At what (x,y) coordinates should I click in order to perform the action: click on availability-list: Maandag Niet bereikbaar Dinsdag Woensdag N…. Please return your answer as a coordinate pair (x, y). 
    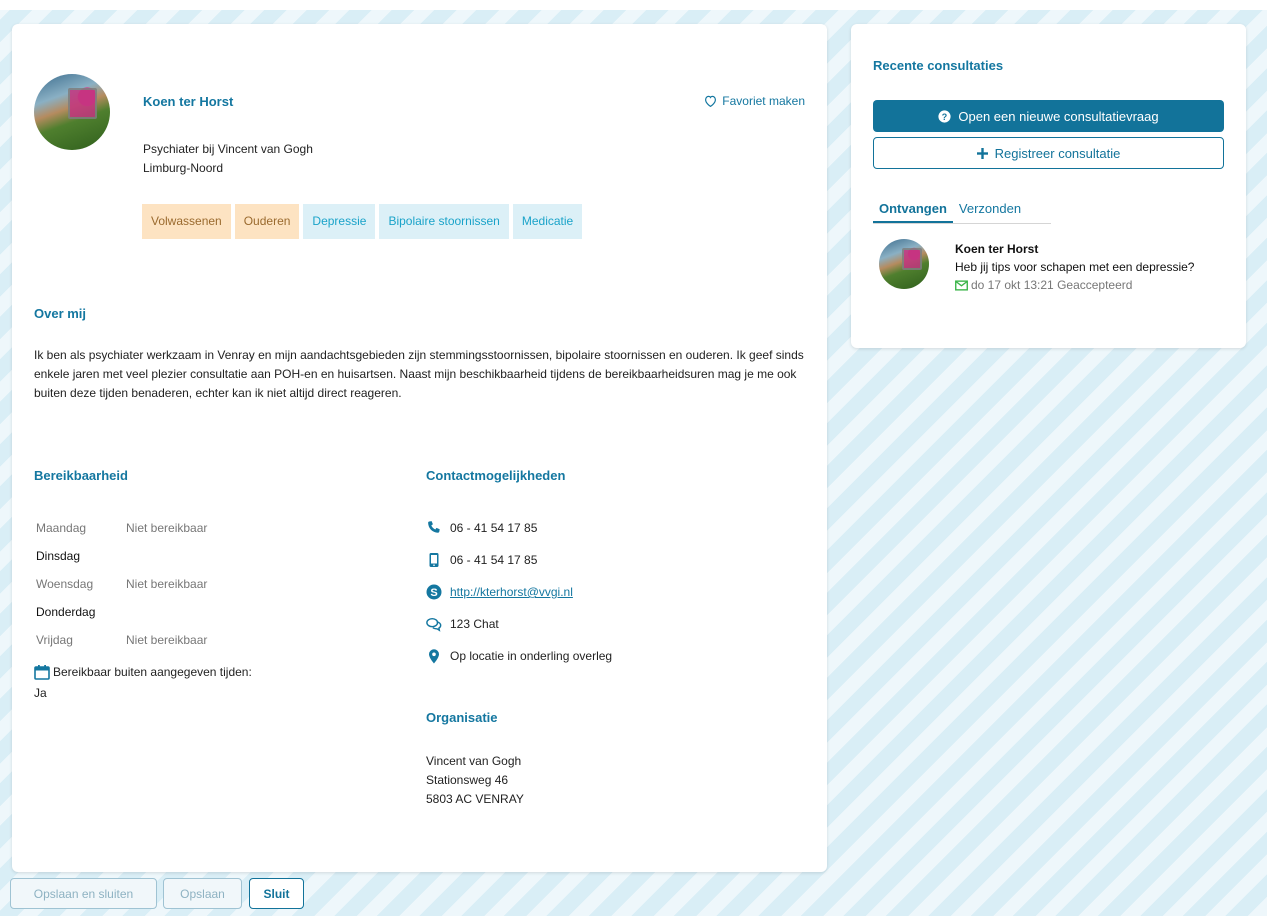
    Looking at the image, I should click on (121, 584).